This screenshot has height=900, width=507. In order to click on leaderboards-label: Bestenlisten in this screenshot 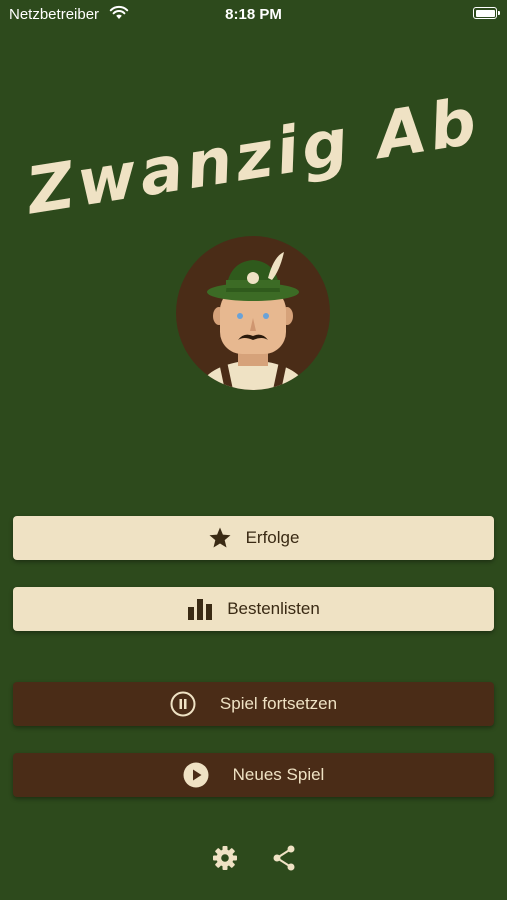, I will do `click(273, 608)`.